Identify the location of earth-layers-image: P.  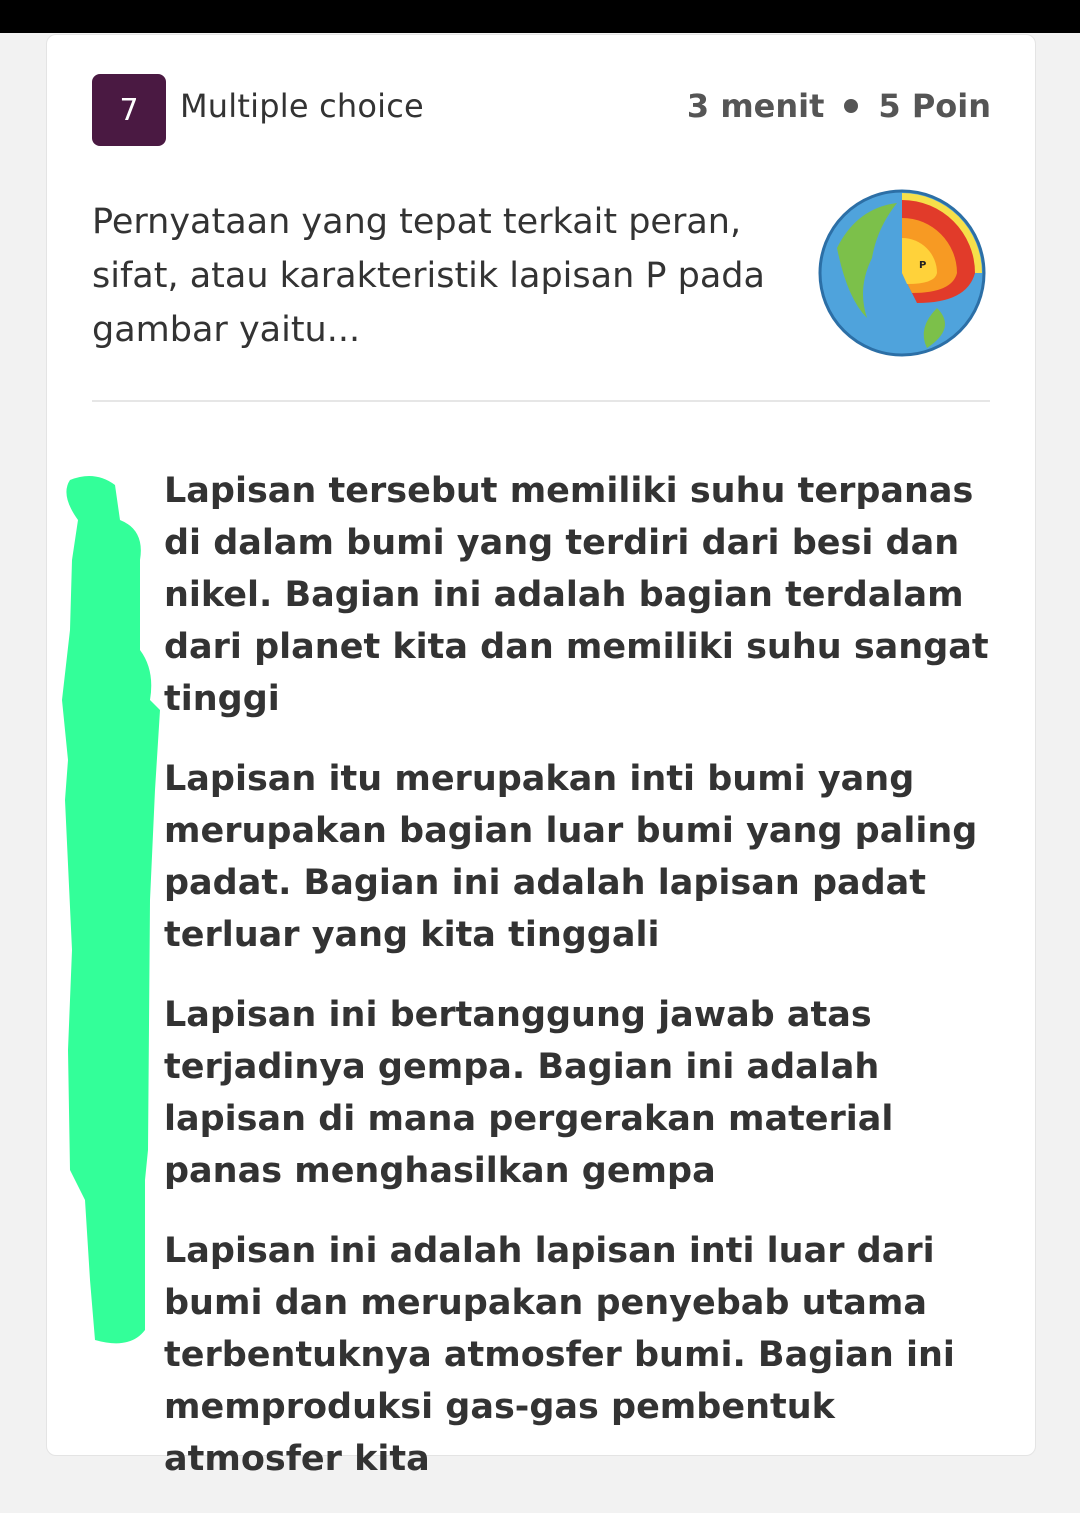
(902, 273).